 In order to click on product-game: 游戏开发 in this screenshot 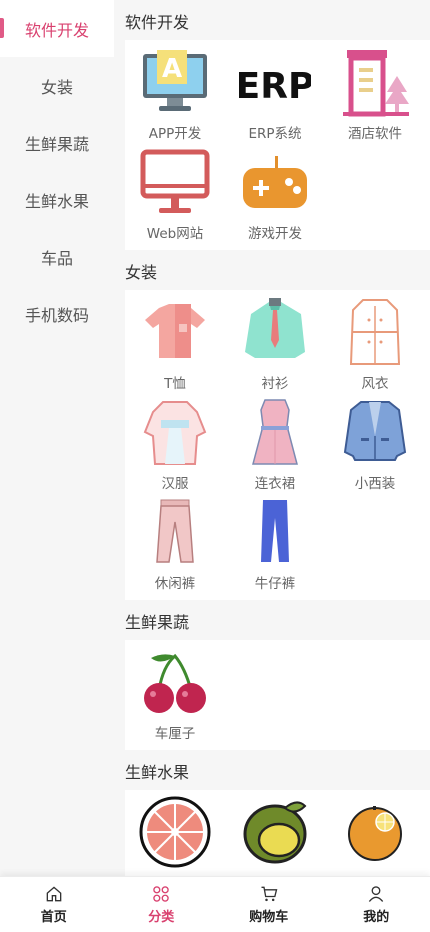, I will do `click(275, 194)`.